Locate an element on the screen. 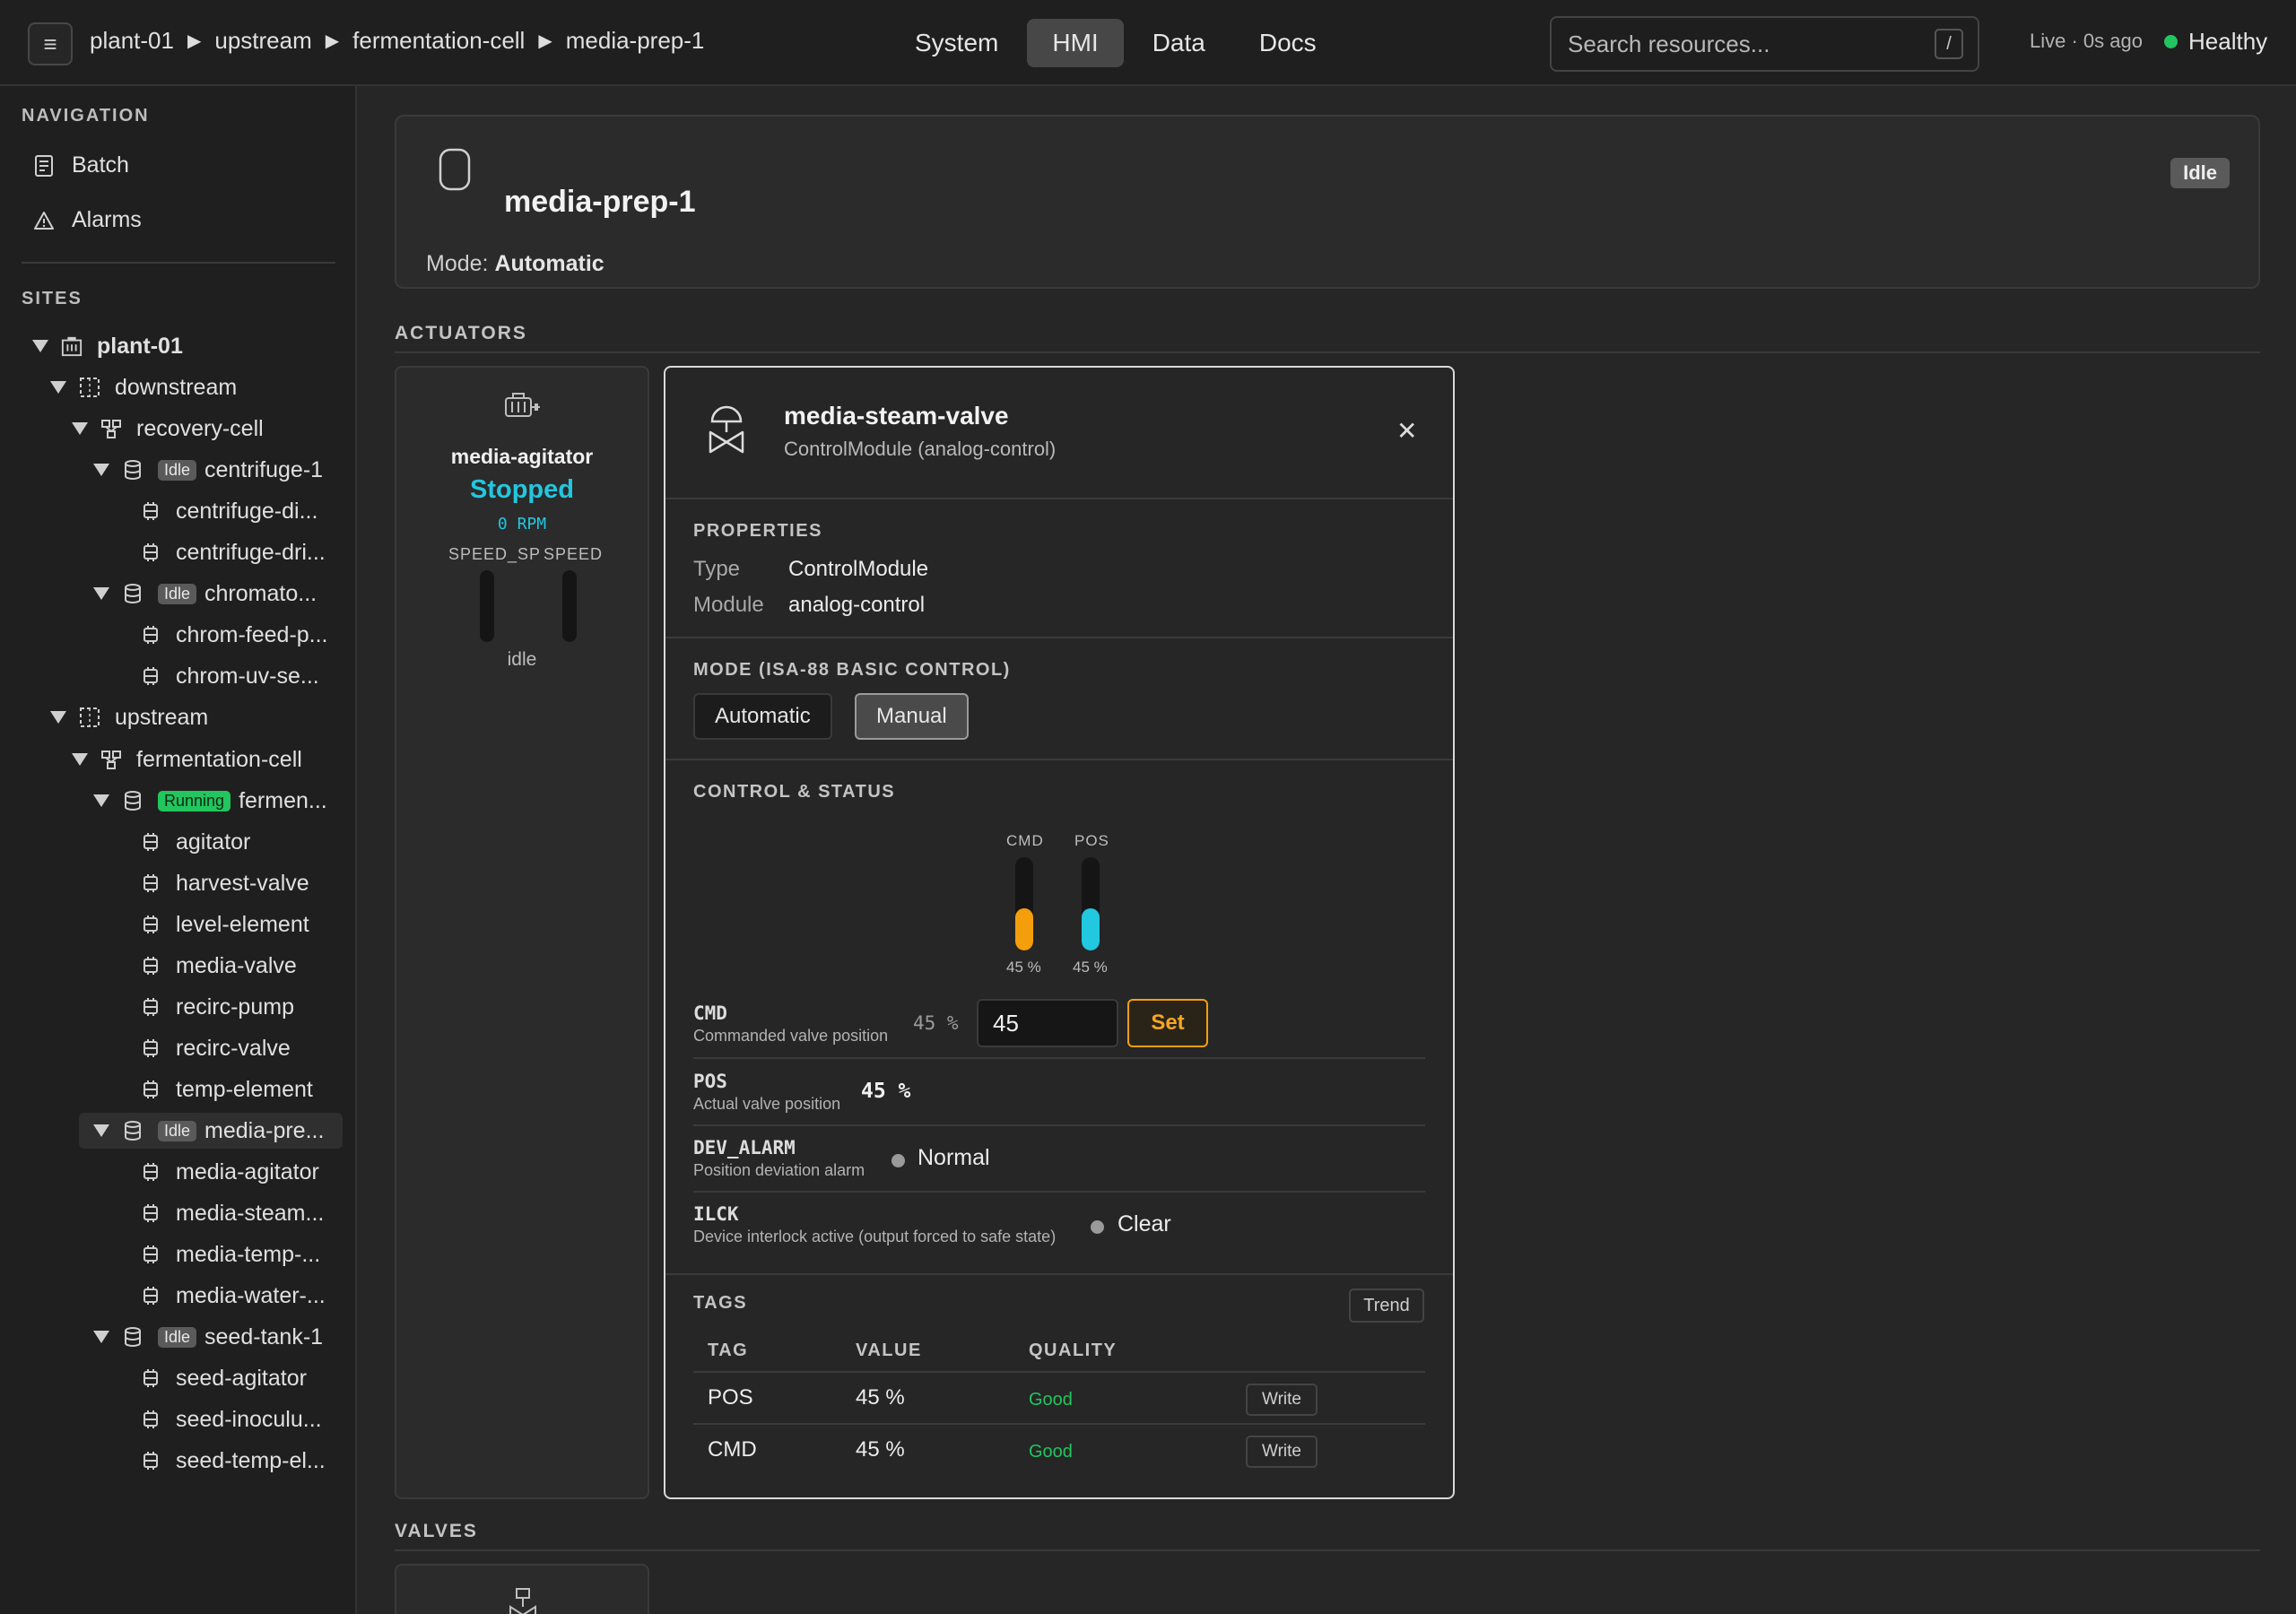 This screenshot has width=2296, height=1614. tree-node-area: upstream is located at coordinates (129, 717).